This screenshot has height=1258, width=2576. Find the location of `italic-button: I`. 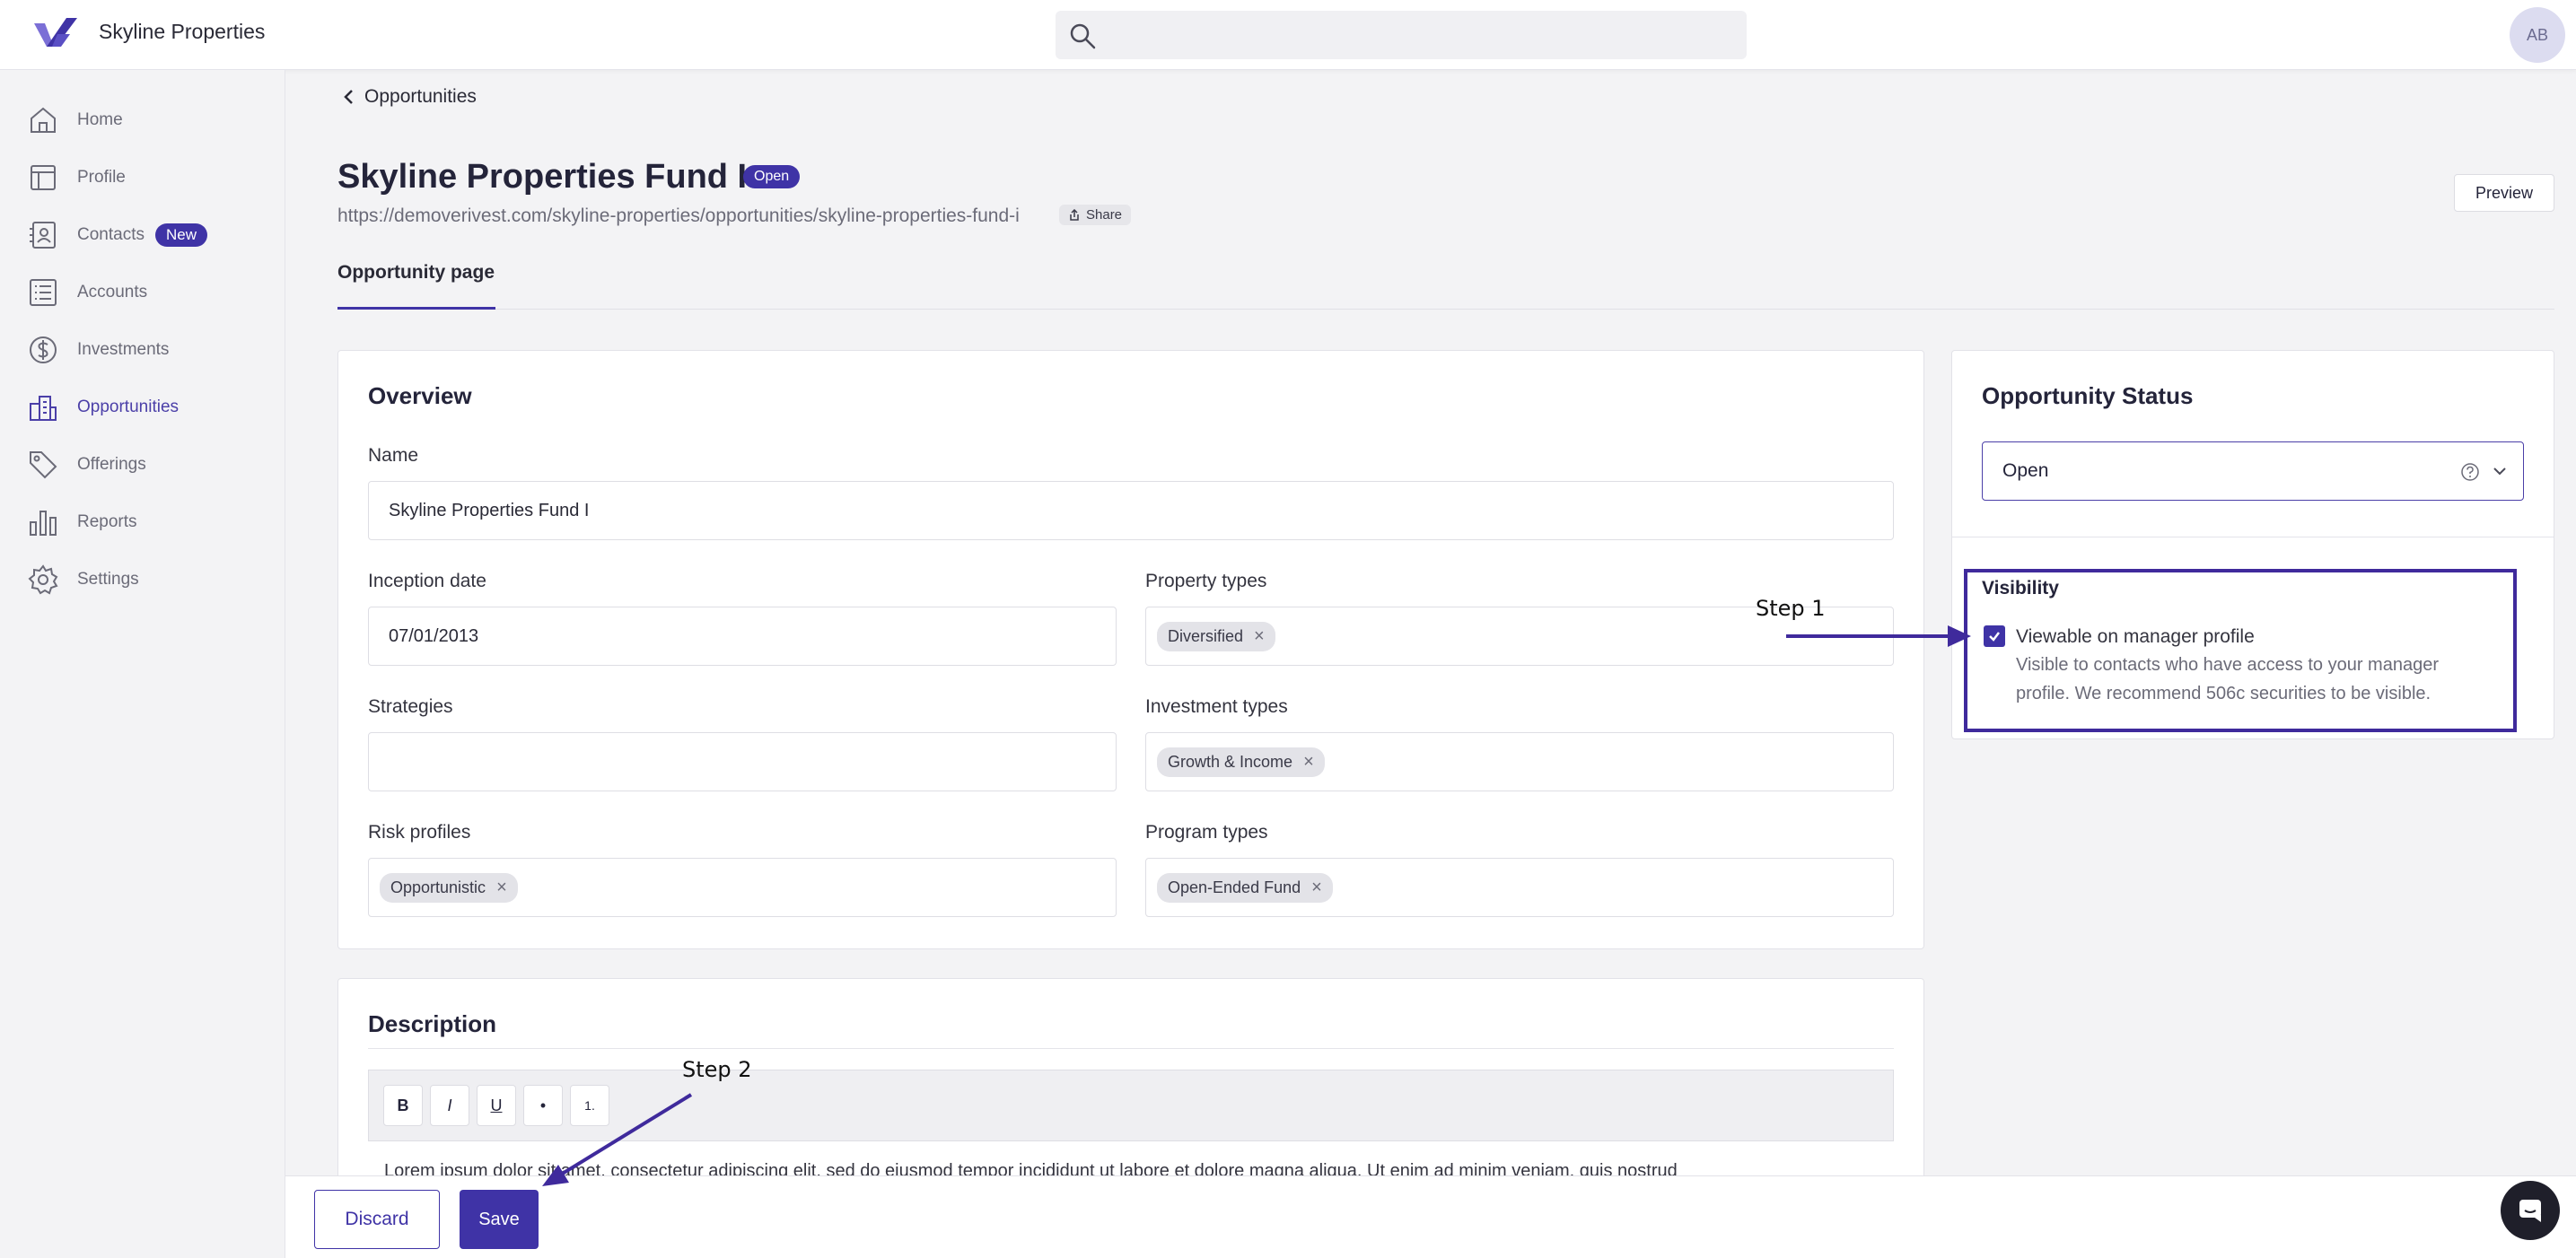

italic-button: I is located at coordinates (449, 1106).